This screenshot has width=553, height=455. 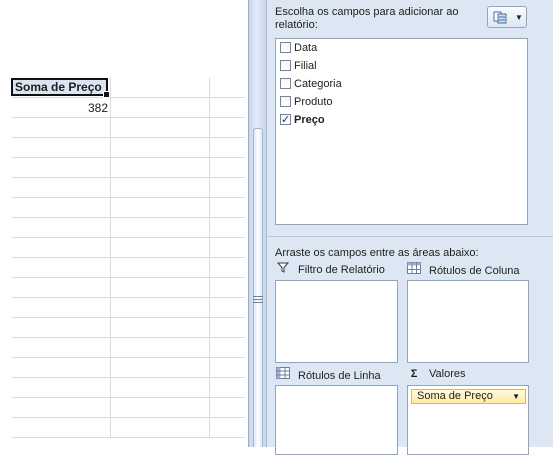 What do you see at coordinates (468, 420) in the screenshot?
I see `values-drop-area: Soma de Preço ▼` at bounding box center [468, 420].